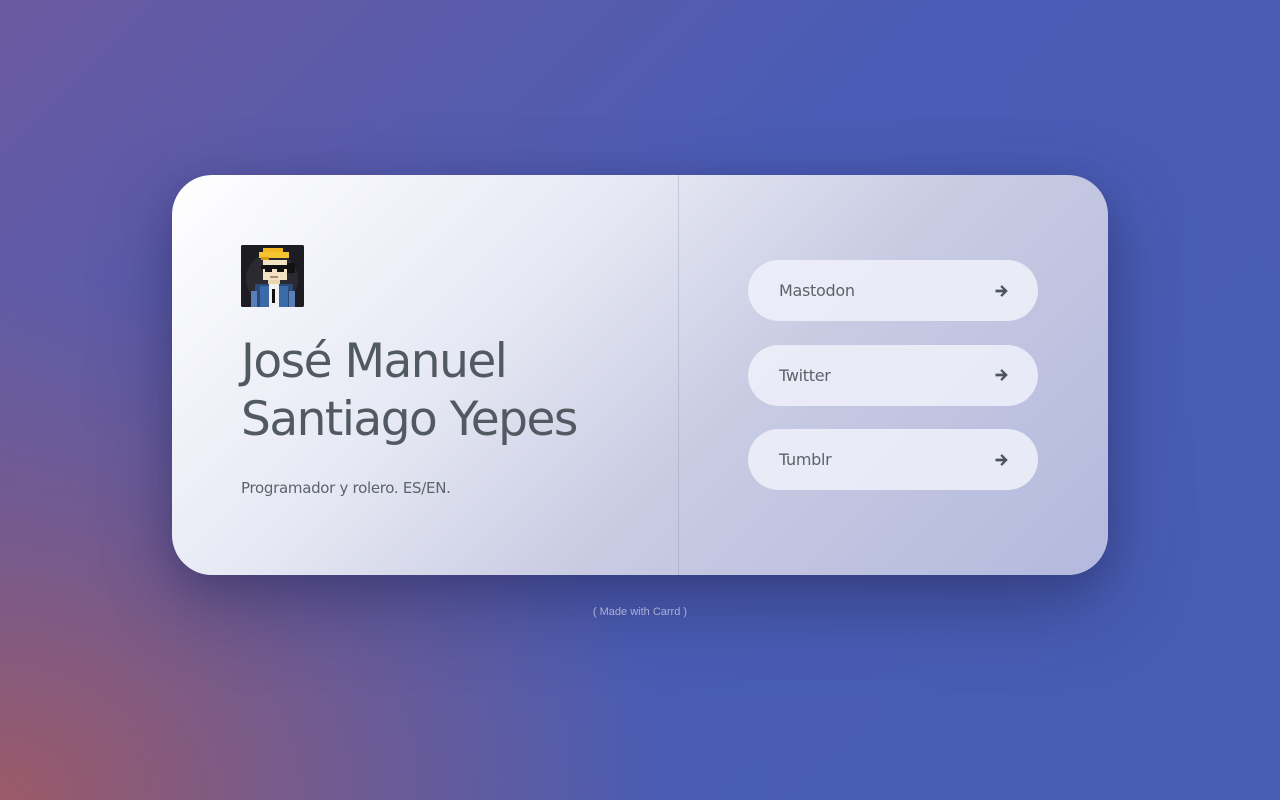 The image size is (1280, 800). I want to click on pixel-portrait-icon, so click(272, 276).